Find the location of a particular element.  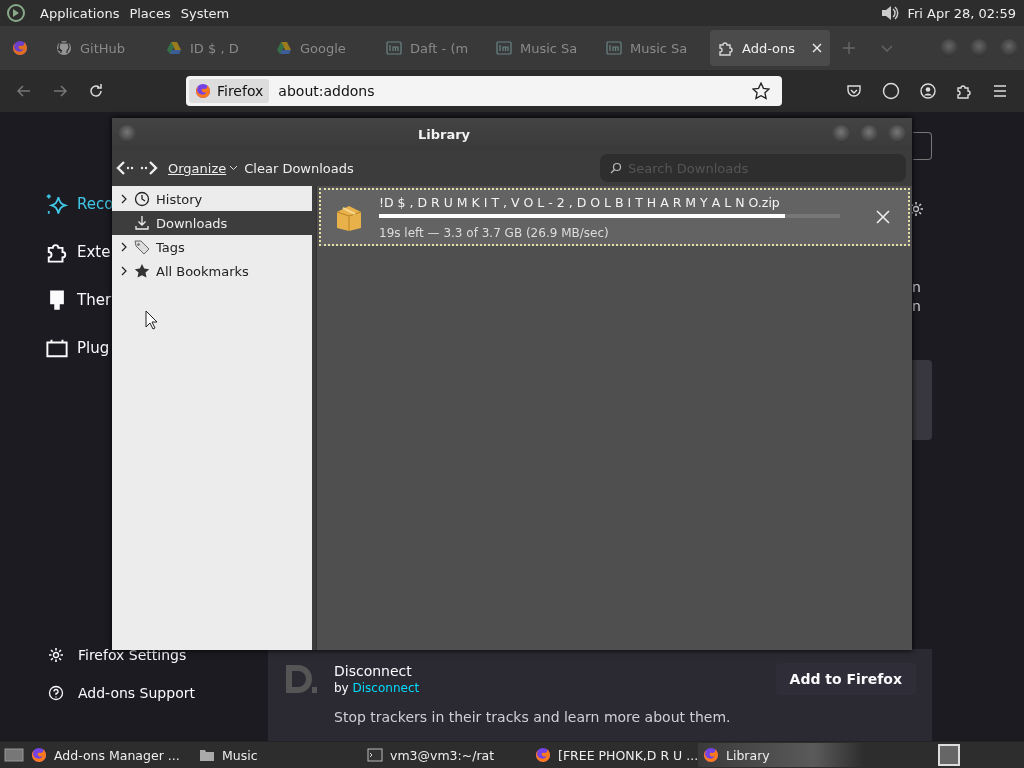

clock: Fri Apr 28, 02:59 is located at coordinates (961, 13).